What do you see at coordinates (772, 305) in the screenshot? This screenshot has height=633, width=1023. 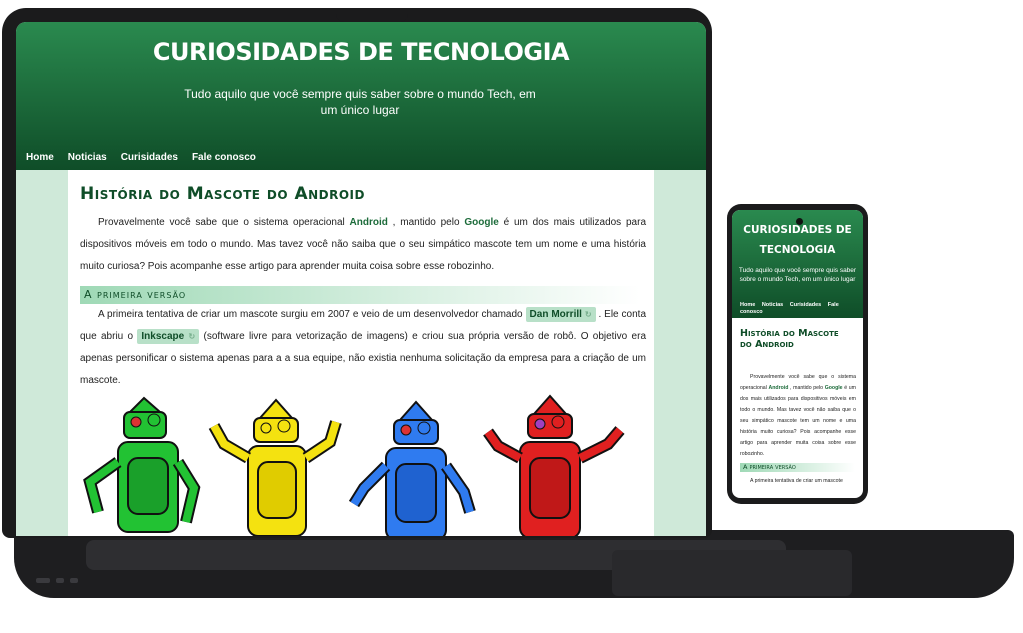 I see `phone-nav-noticias: Noticias` at bounding box center [772, 305].